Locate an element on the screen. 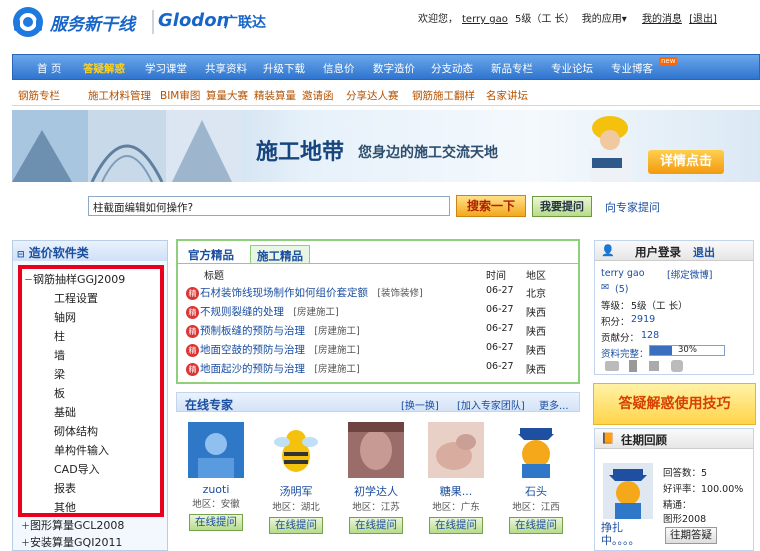  login-username: terry gao is located at coordinates (623, 273).